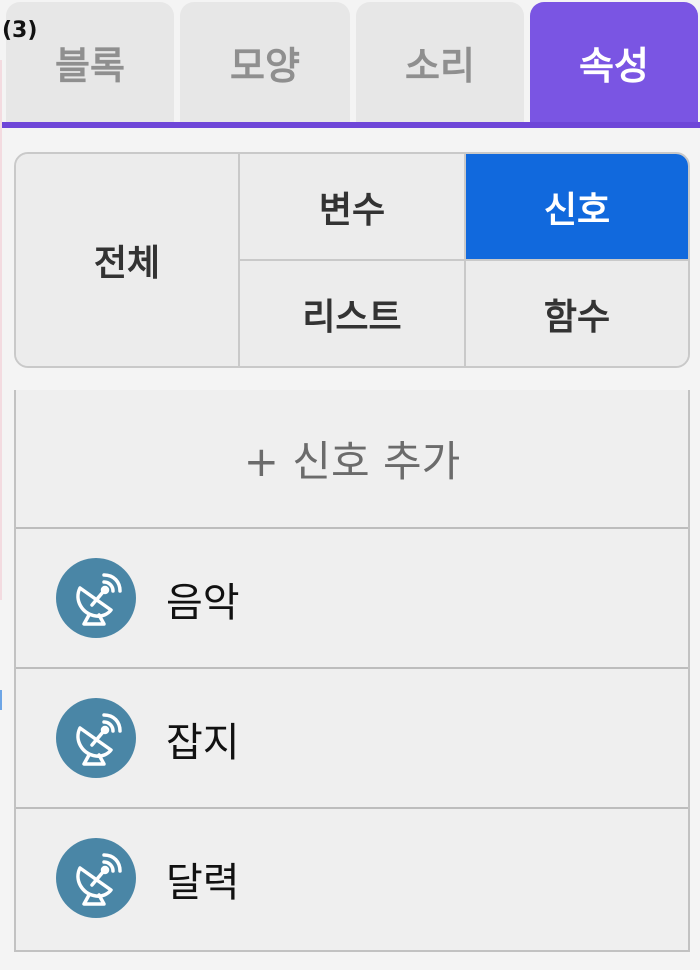 The height and width of the screenshot is (970, 700). I want to click on tab-shapes: 모양, so click(265, 62).